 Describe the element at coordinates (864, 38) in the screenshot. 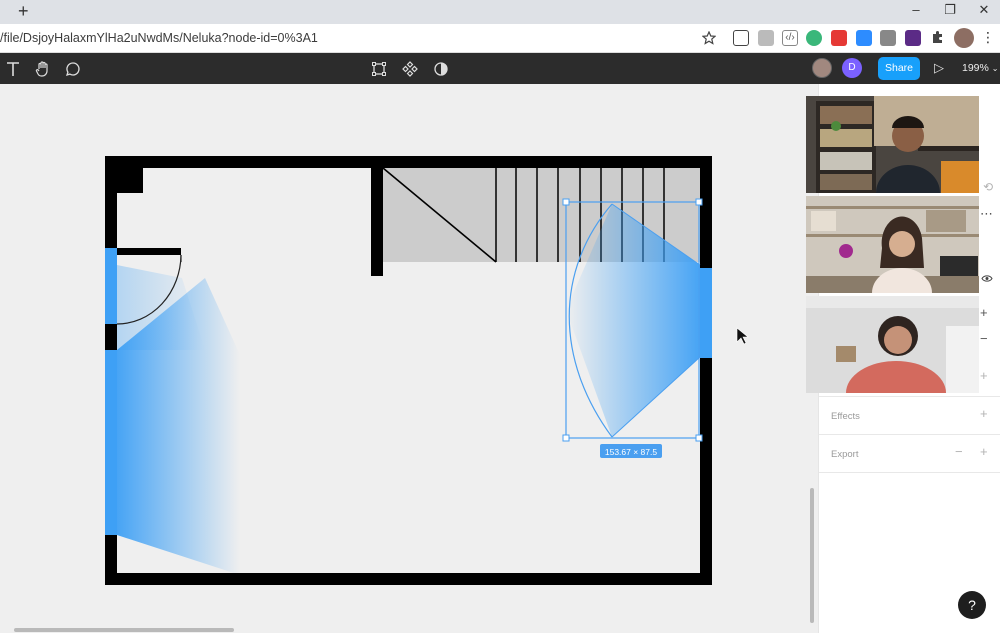

I see `zoom-extension-icon` at that location.